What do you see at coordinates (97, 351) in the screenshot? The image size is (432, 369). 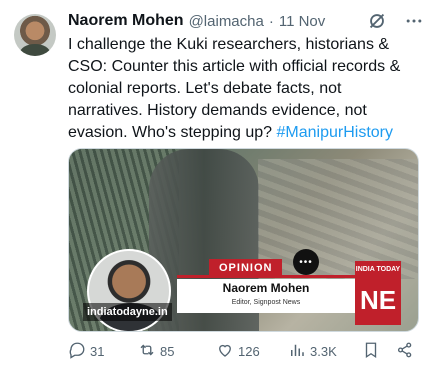 I see `reply-count: 31` at bounding box center [97, 351].